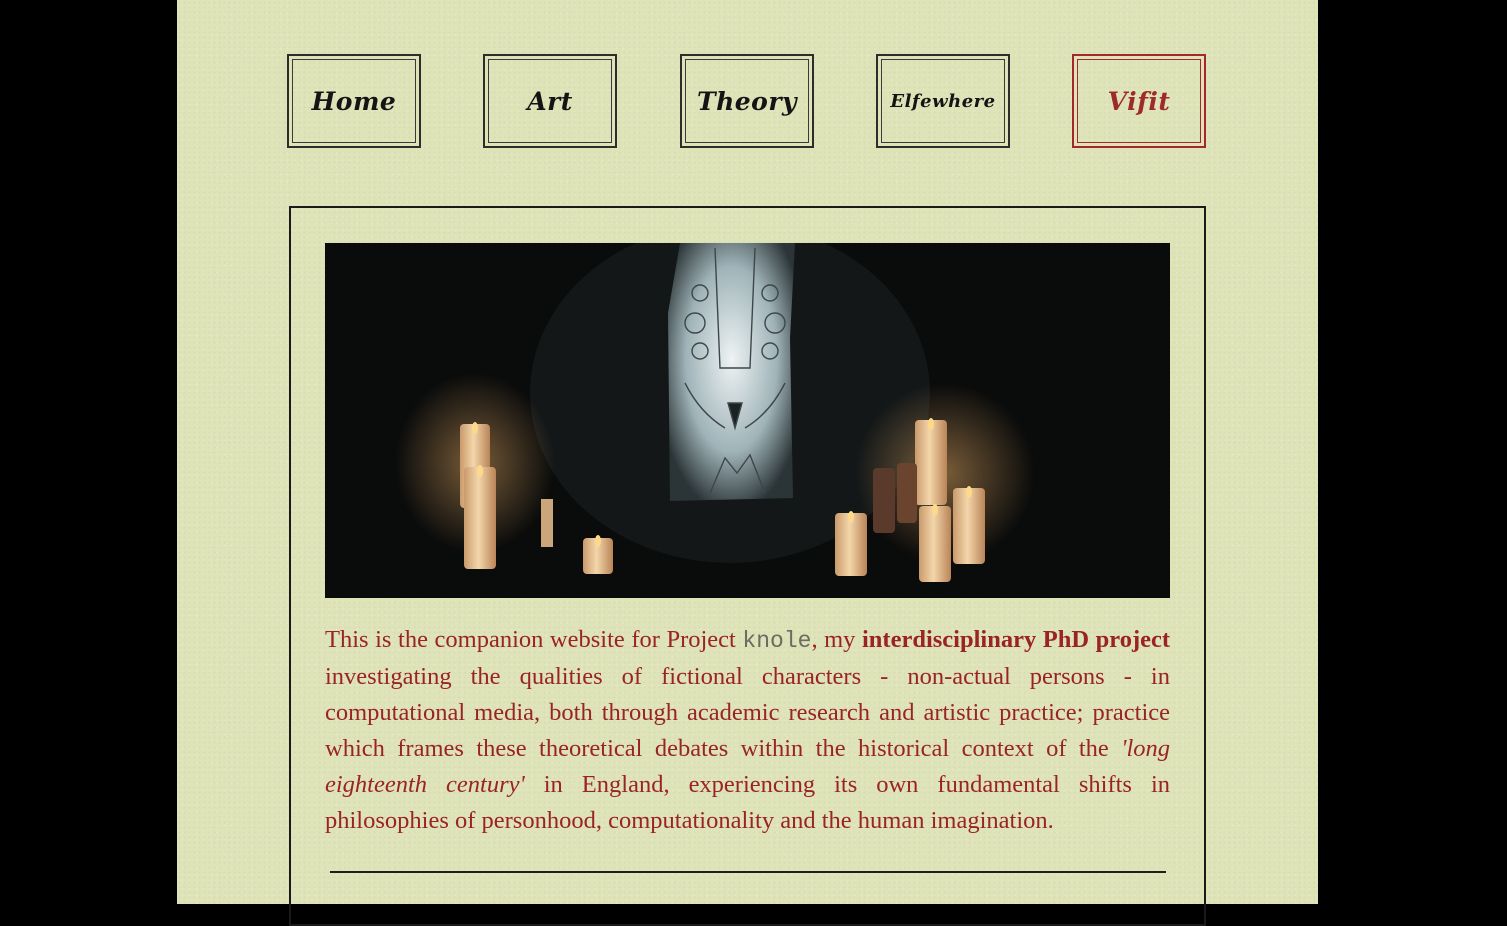 Image resolution: width=1507 pixels, height=926 pixels. Describe the element at coordinates (777, 641) in the screenshot. I see `project-name: knole` at that location.